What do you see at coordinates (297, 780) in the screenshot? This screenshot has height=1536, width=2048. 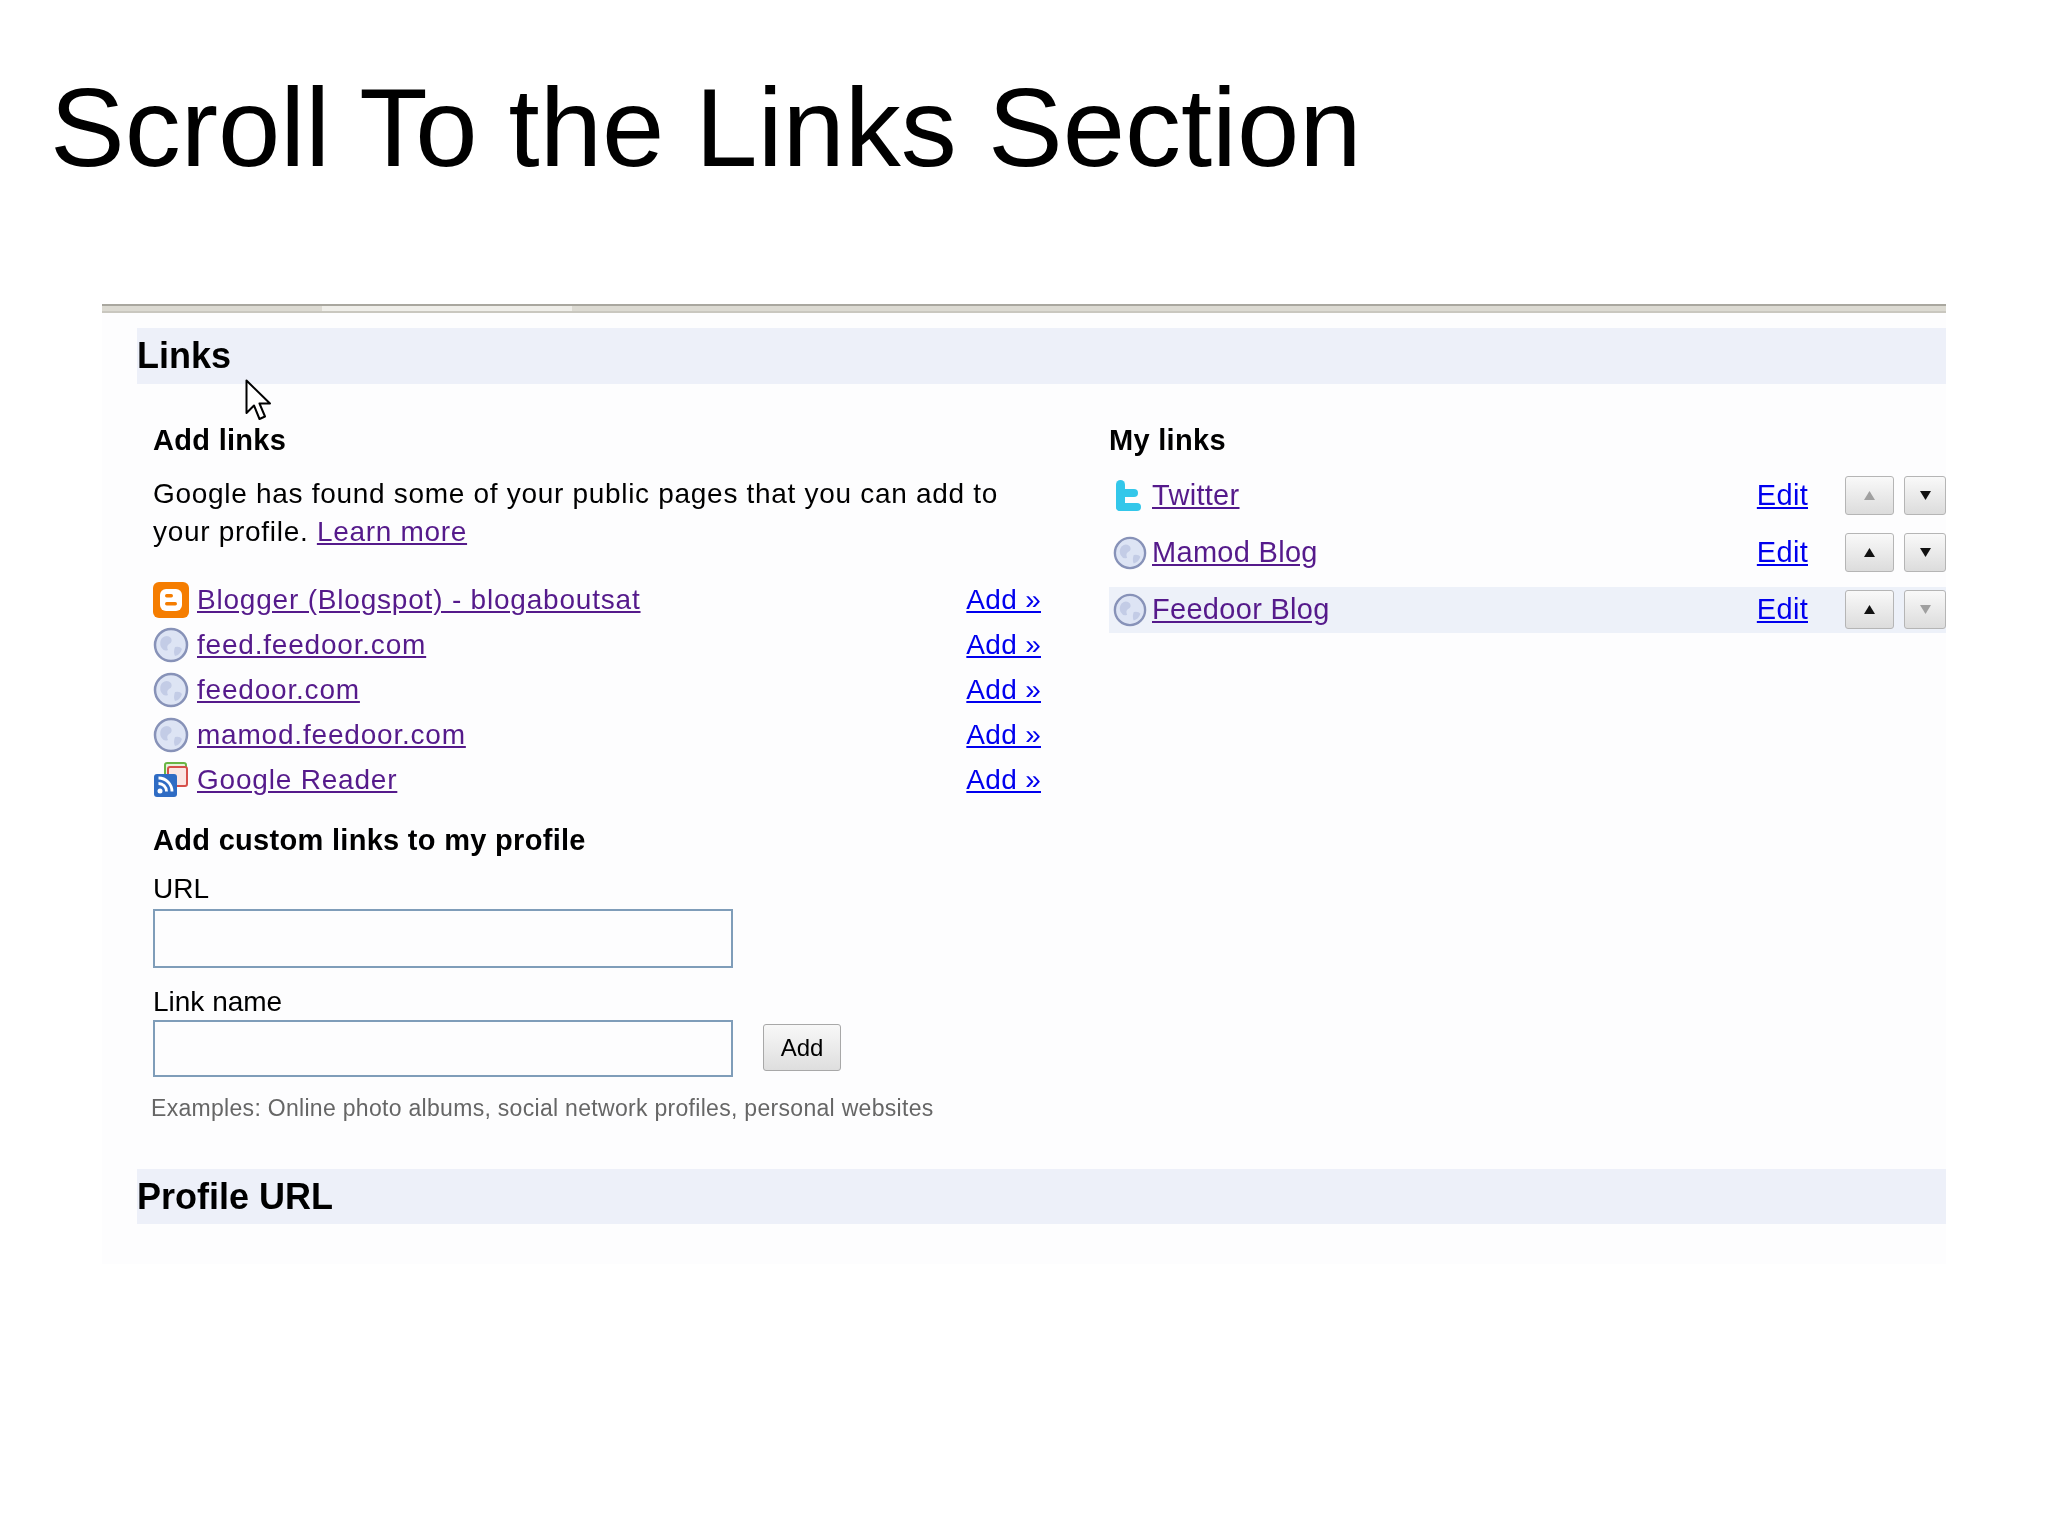 I see `site-link: Google Reader` at bounding box center [297, 780].